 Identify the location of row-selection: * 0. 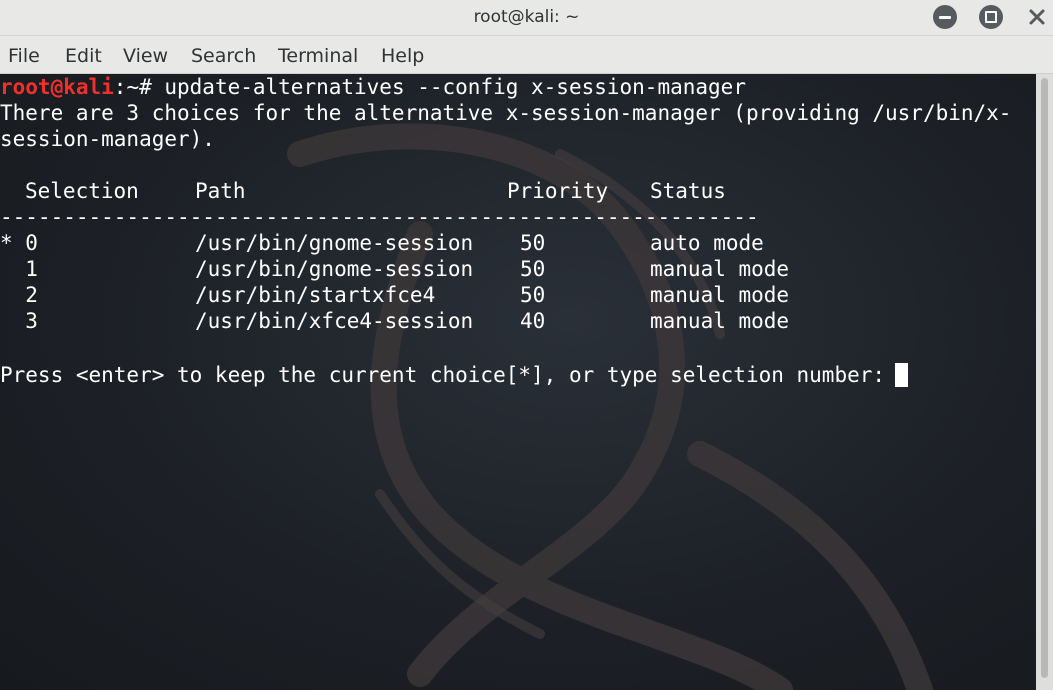
(19, 243).